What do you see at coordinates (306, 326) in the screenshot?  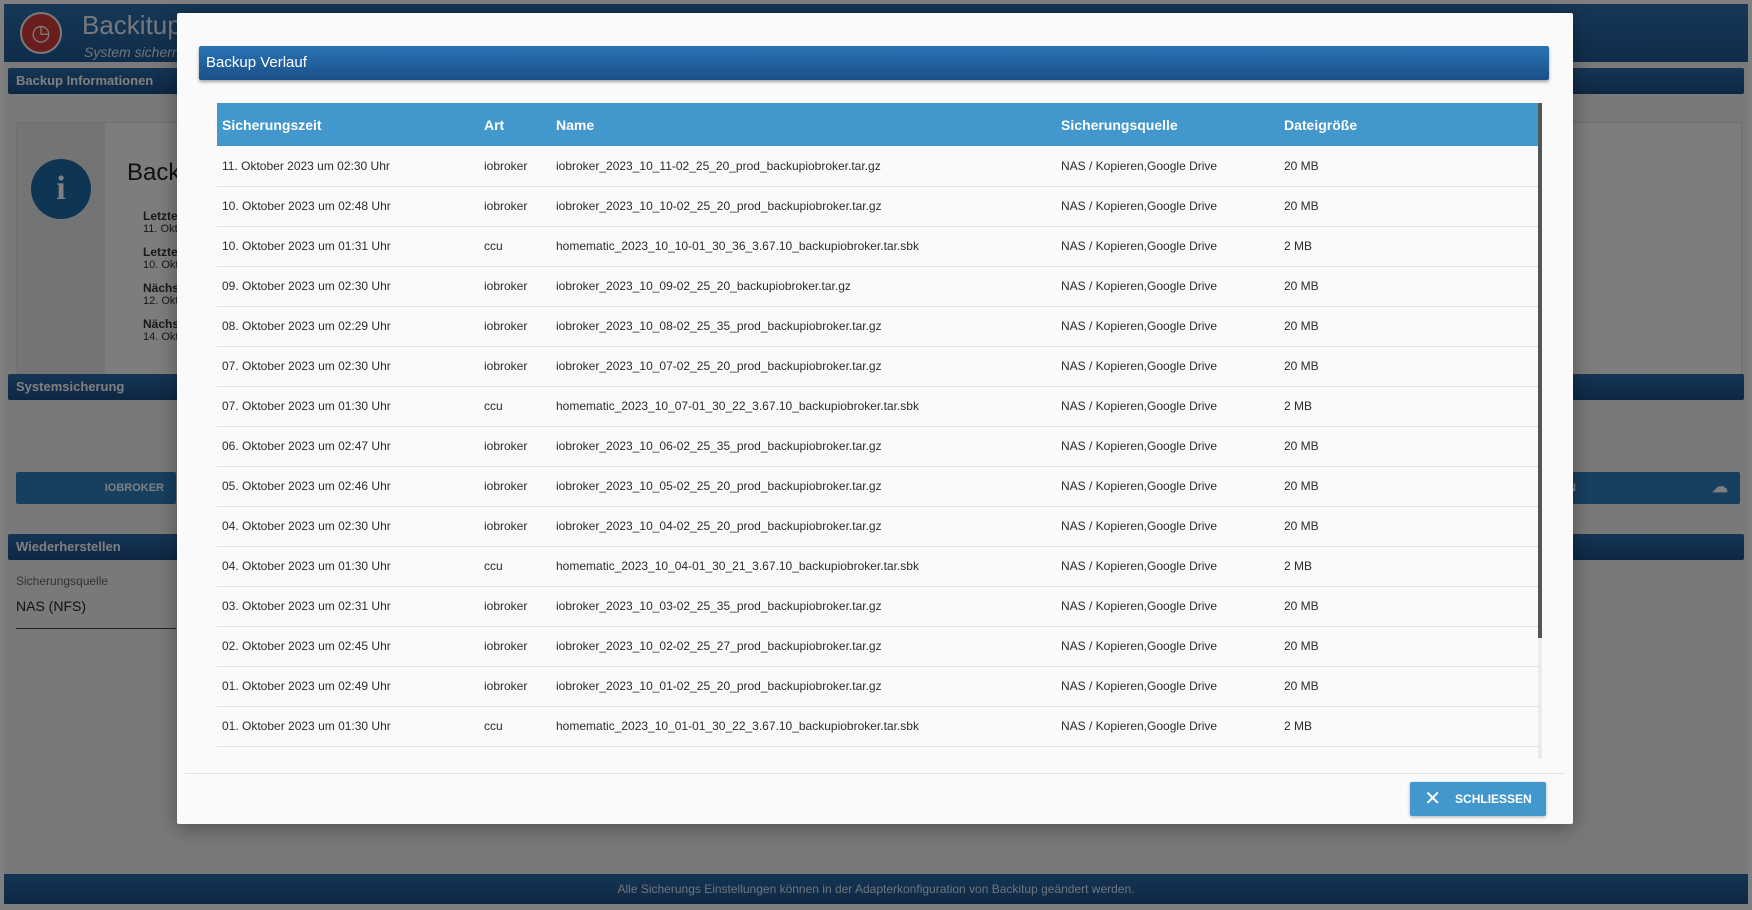 I see `cell-time: 08. Oktober 2023 um 02:29 Uhr` at bounding box center [306, 326].